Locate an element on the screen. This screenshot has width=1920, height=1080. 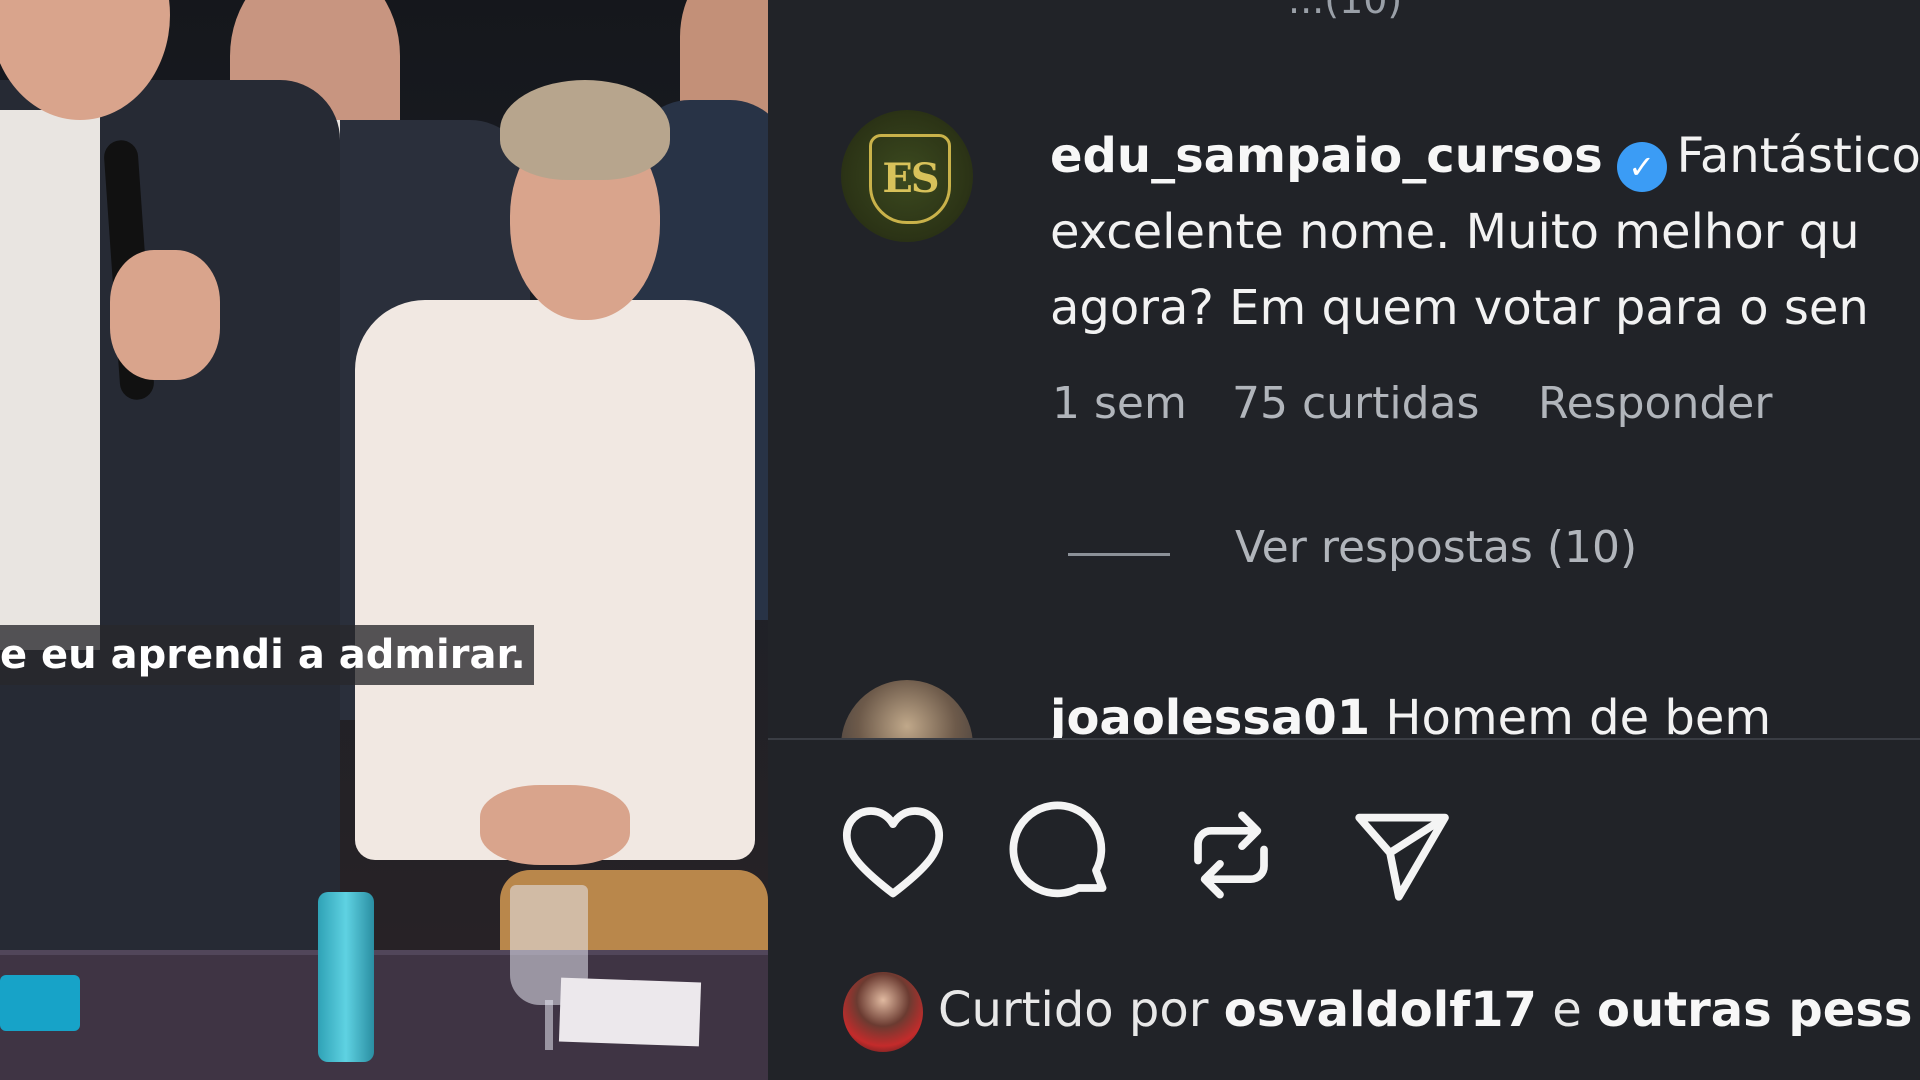
comment-username: edu_sampaio_cursos is located at coordinates (1326, 156).